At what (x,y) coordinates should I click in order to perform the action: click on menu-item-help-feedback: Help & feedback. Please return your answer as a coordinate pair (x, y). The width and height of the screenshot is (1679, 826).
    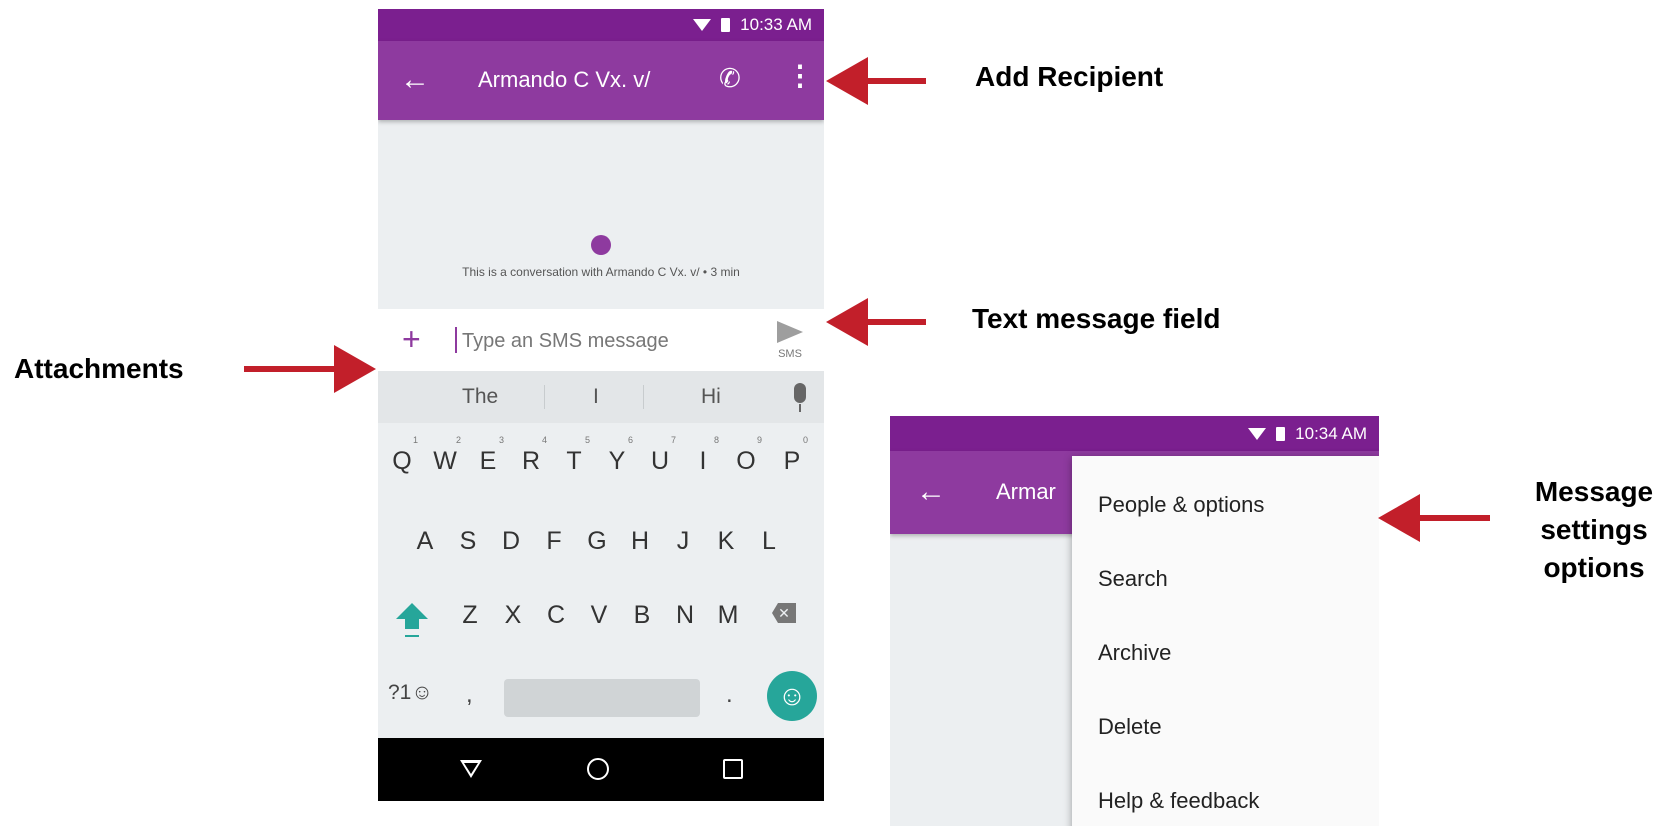
    Looking at the image, I should click on (1178, 801).